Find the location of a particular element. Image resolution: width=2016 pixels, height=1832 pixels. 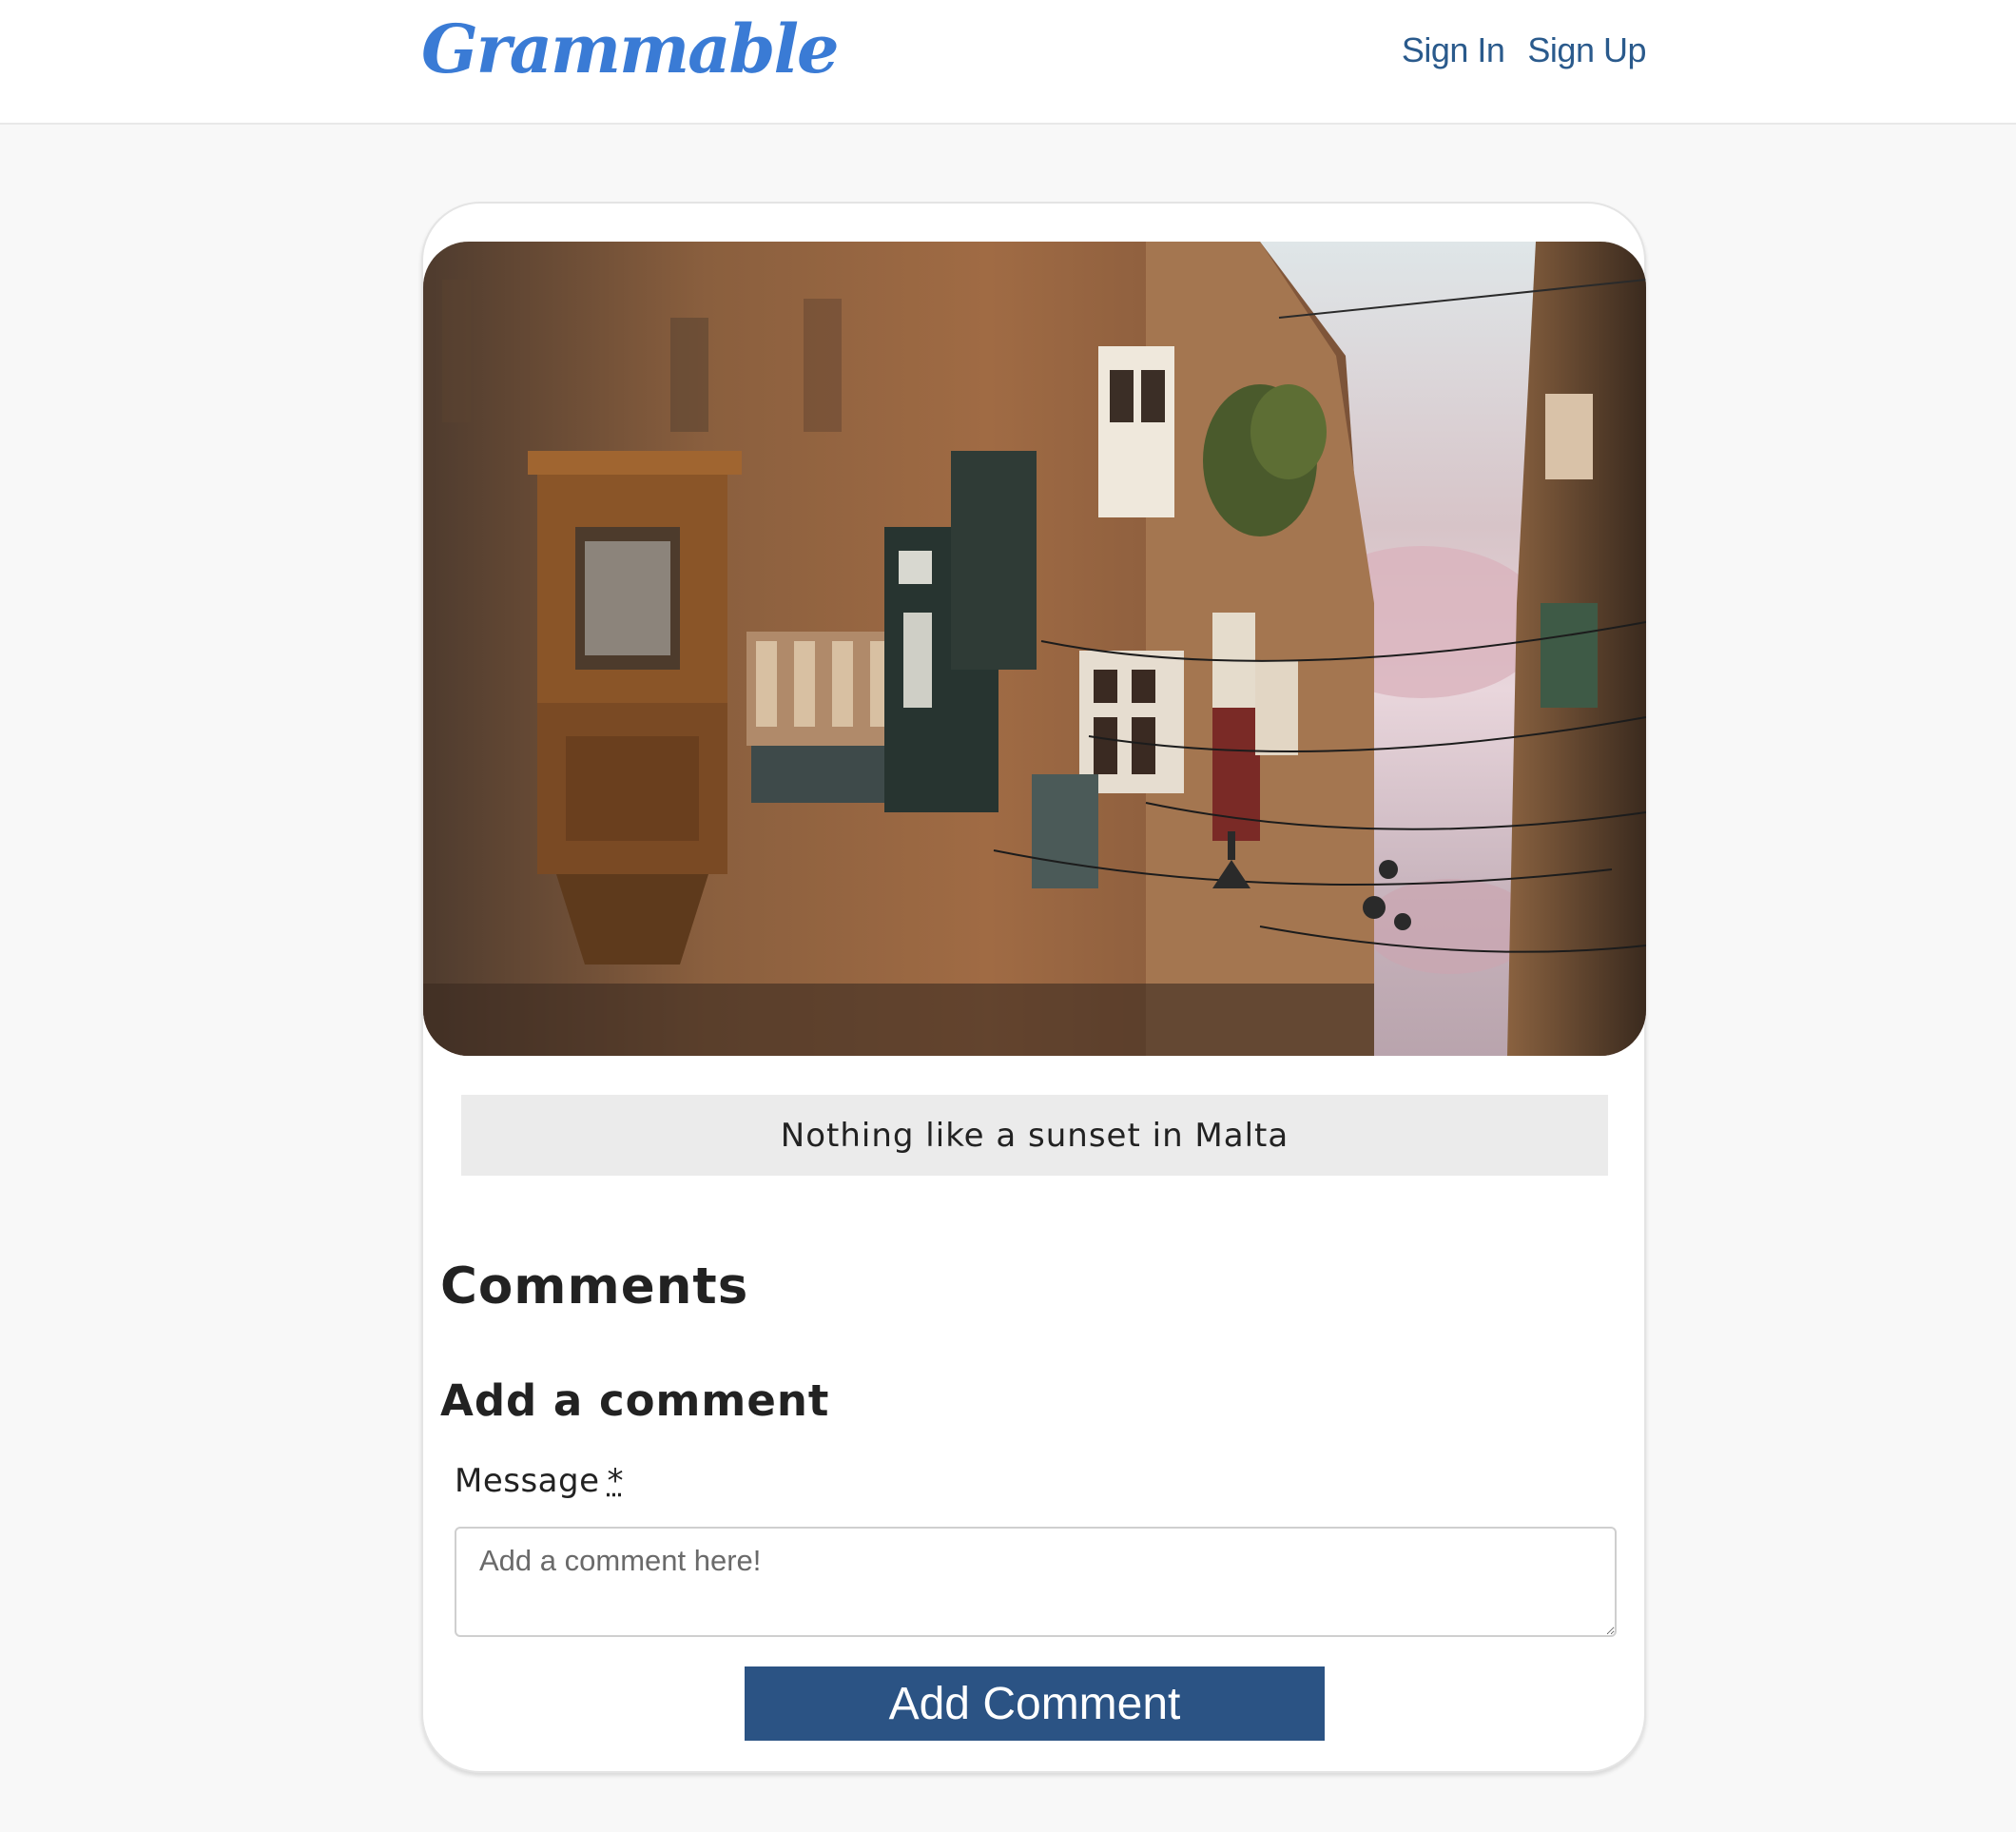

navbar: Grammable Sign In Sign Up is located at coordinates (1008, 62).